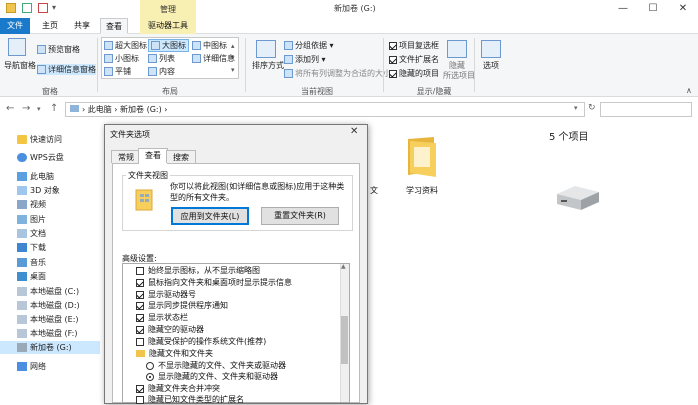 The width and height of the screenshot is (698, 405). I want to click on minimize-button: —, so click(623, 9).